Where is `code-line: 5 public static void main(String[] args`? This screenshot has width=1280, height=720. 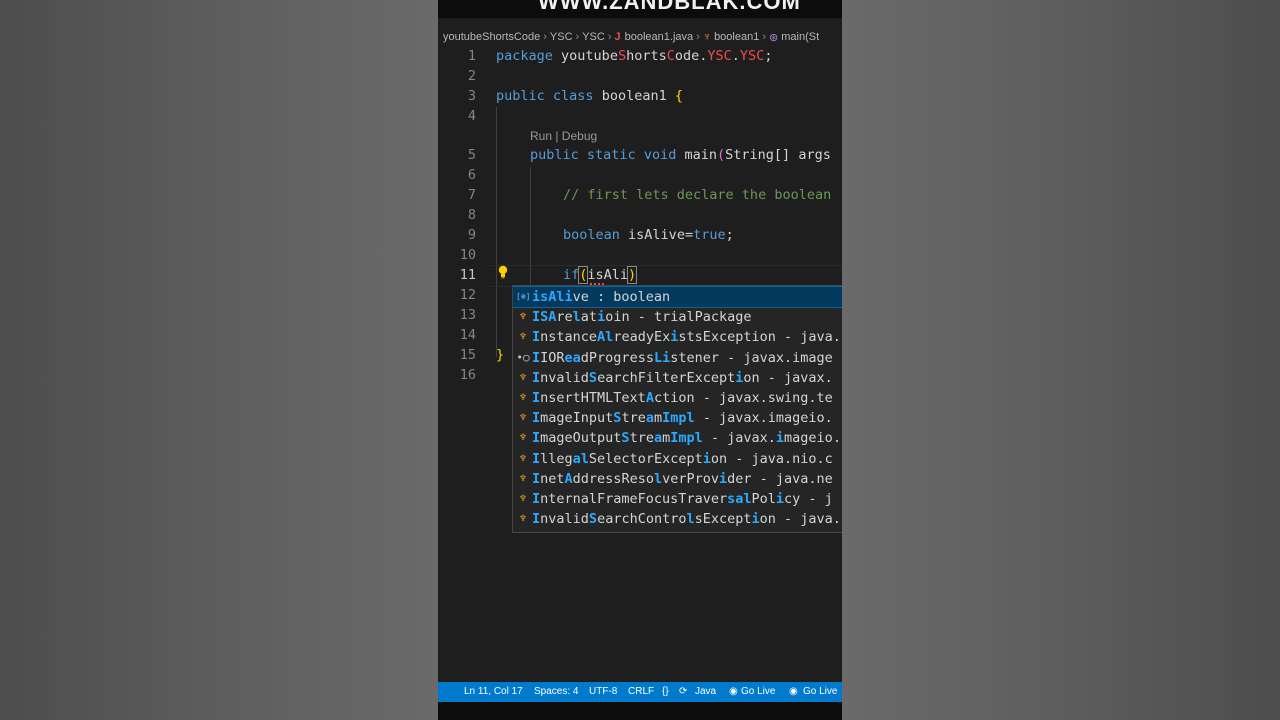
code-line: 5 public static void main(String[] args is located at coordinates (640, 155).